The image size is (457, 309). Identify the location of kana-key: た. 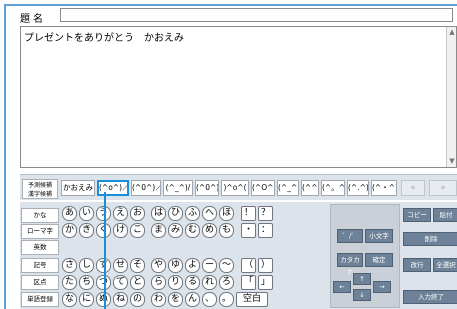
(69, 282).